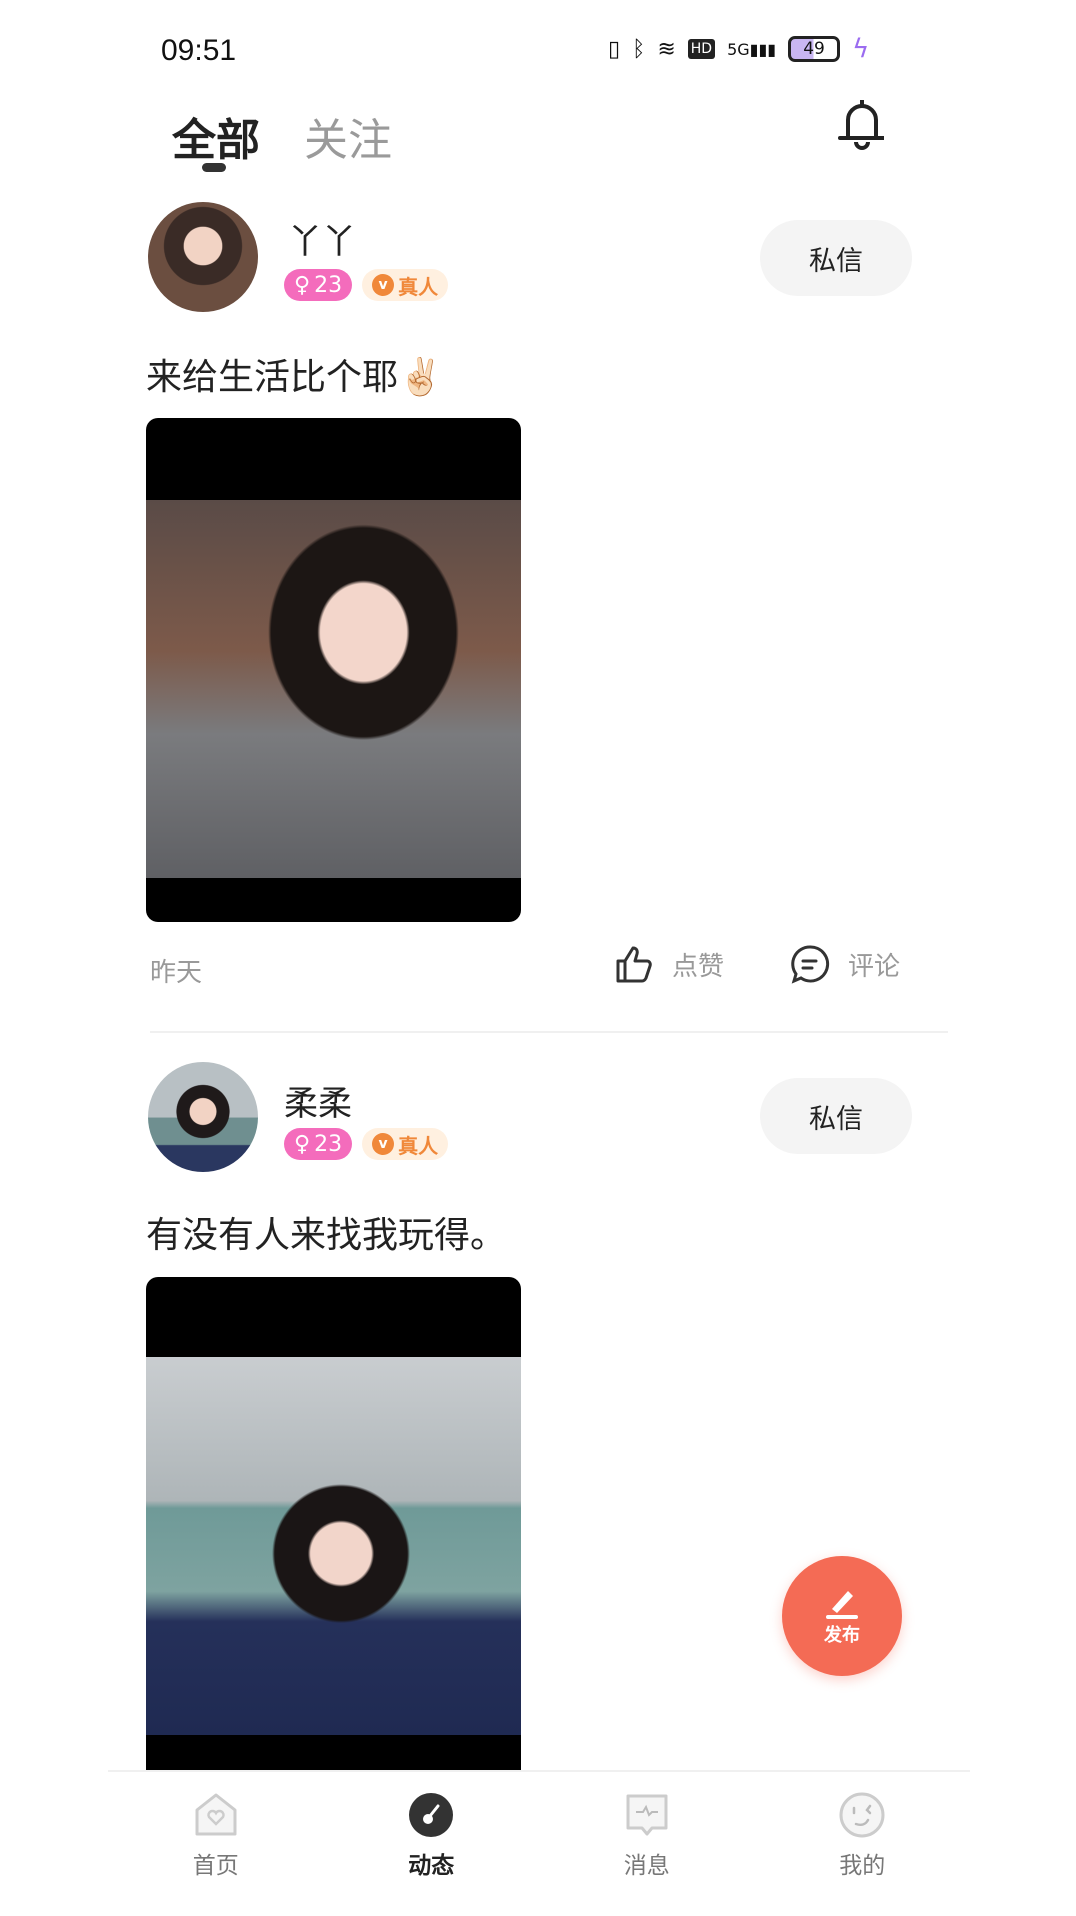  What do you see at coordinates (216, 1814) in the screenshot?
I see `home-heart-icon` at bounding box center [216, 1814].